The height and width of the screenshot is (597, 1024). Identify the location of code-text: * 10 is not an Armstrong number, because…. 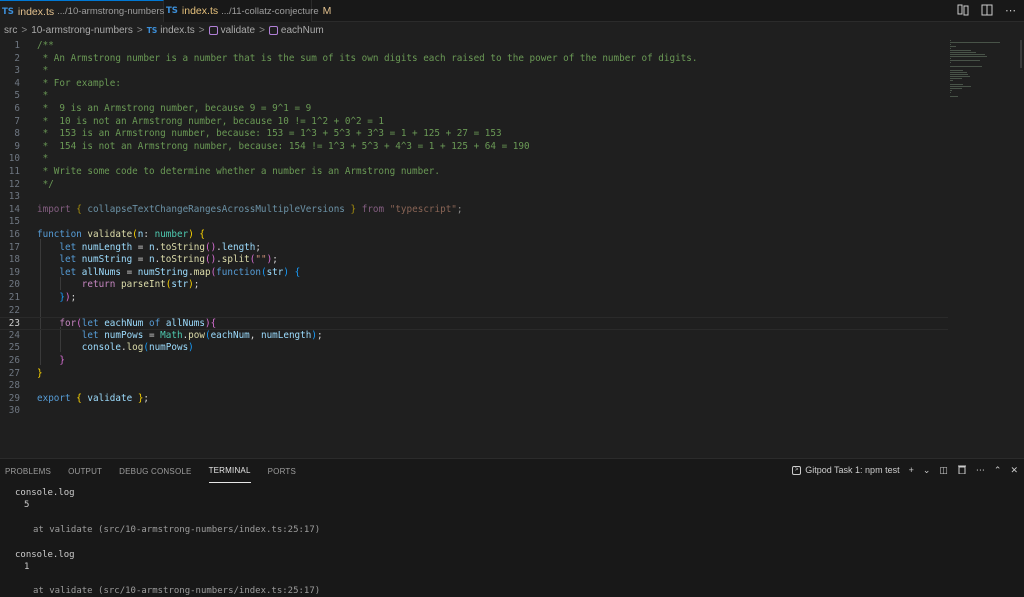
(210, 122).